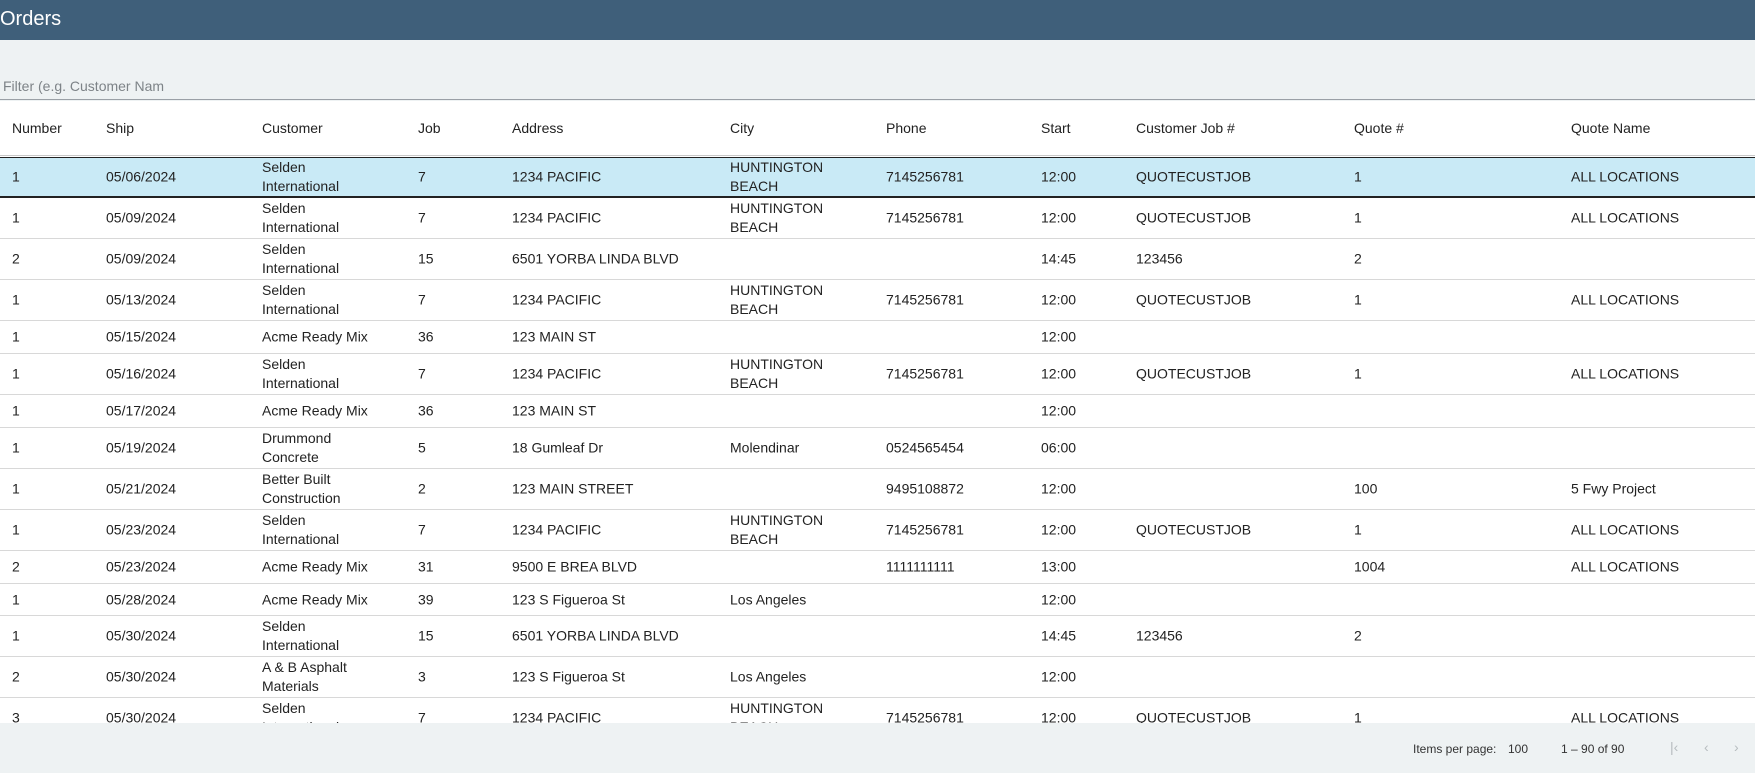 This screenshot has width=1755, height=773. What do you see at coordinates (1518, 749) in the screenshot?
I see `items-per-page-select: 100` at bounding box center [1518, 749].